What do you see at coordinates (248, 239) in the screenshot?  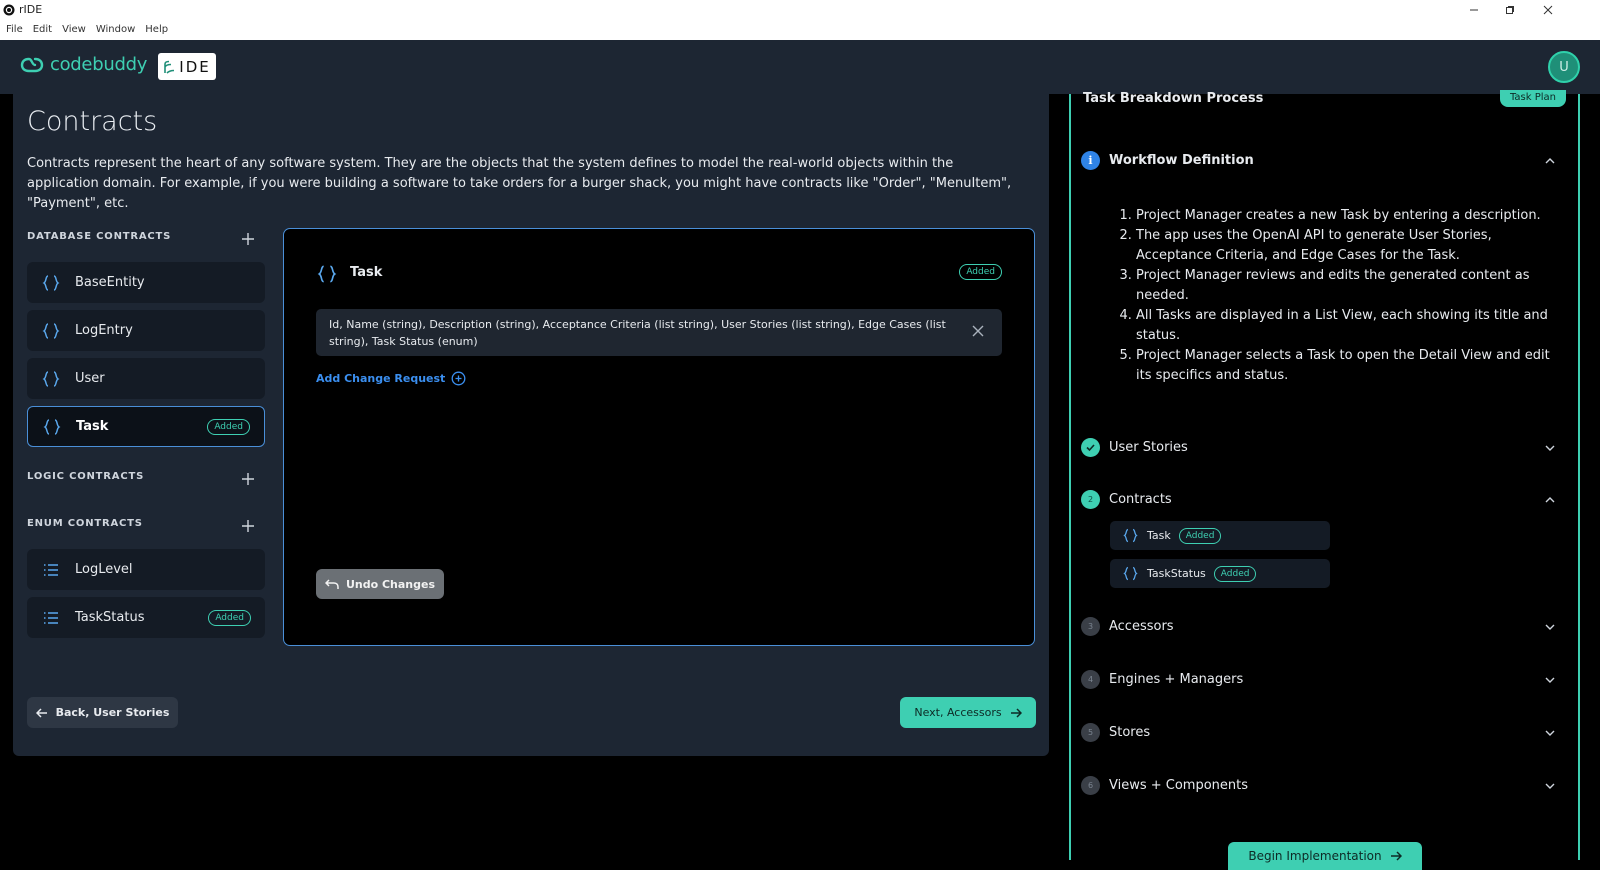 I see `add-database-contract-icon` at bounding box center [248, 239].